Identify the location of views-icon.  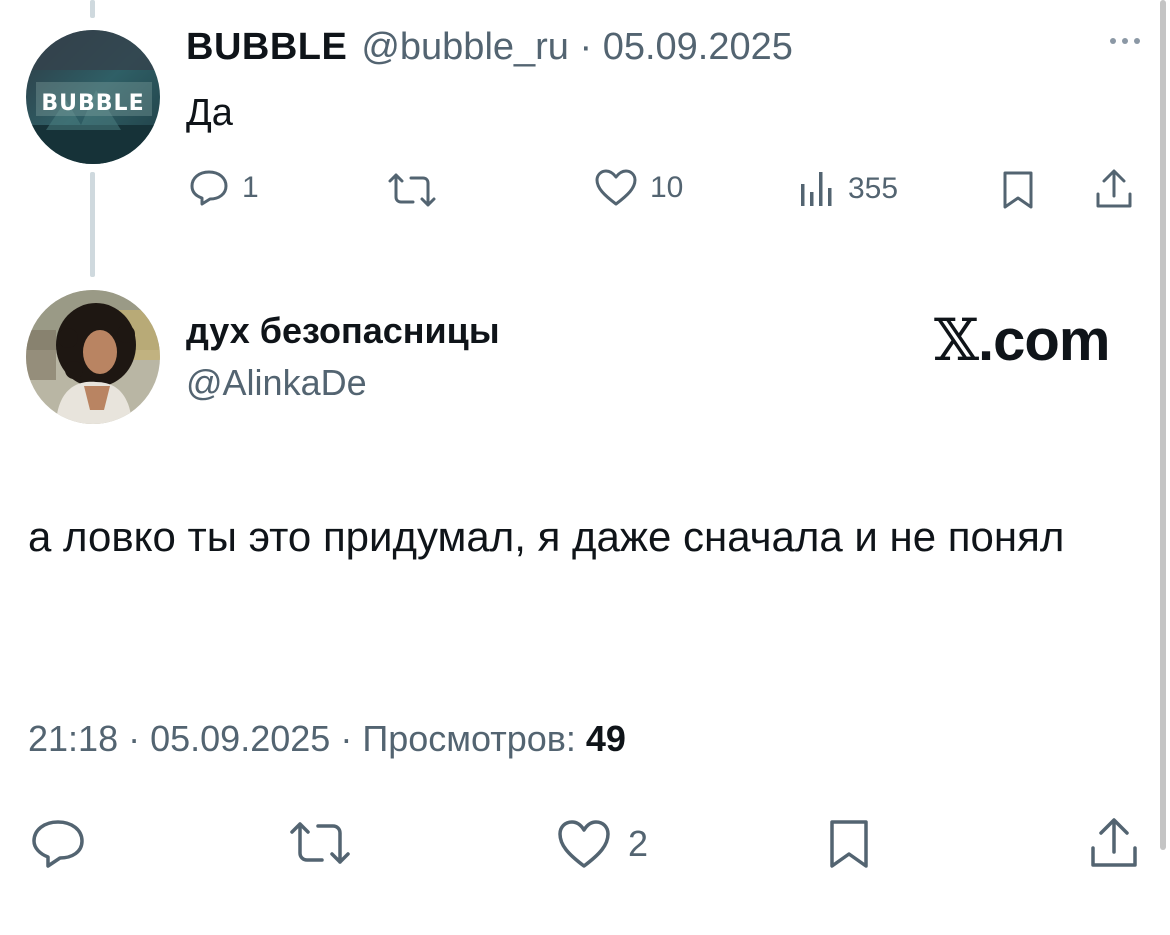
(816, 189).